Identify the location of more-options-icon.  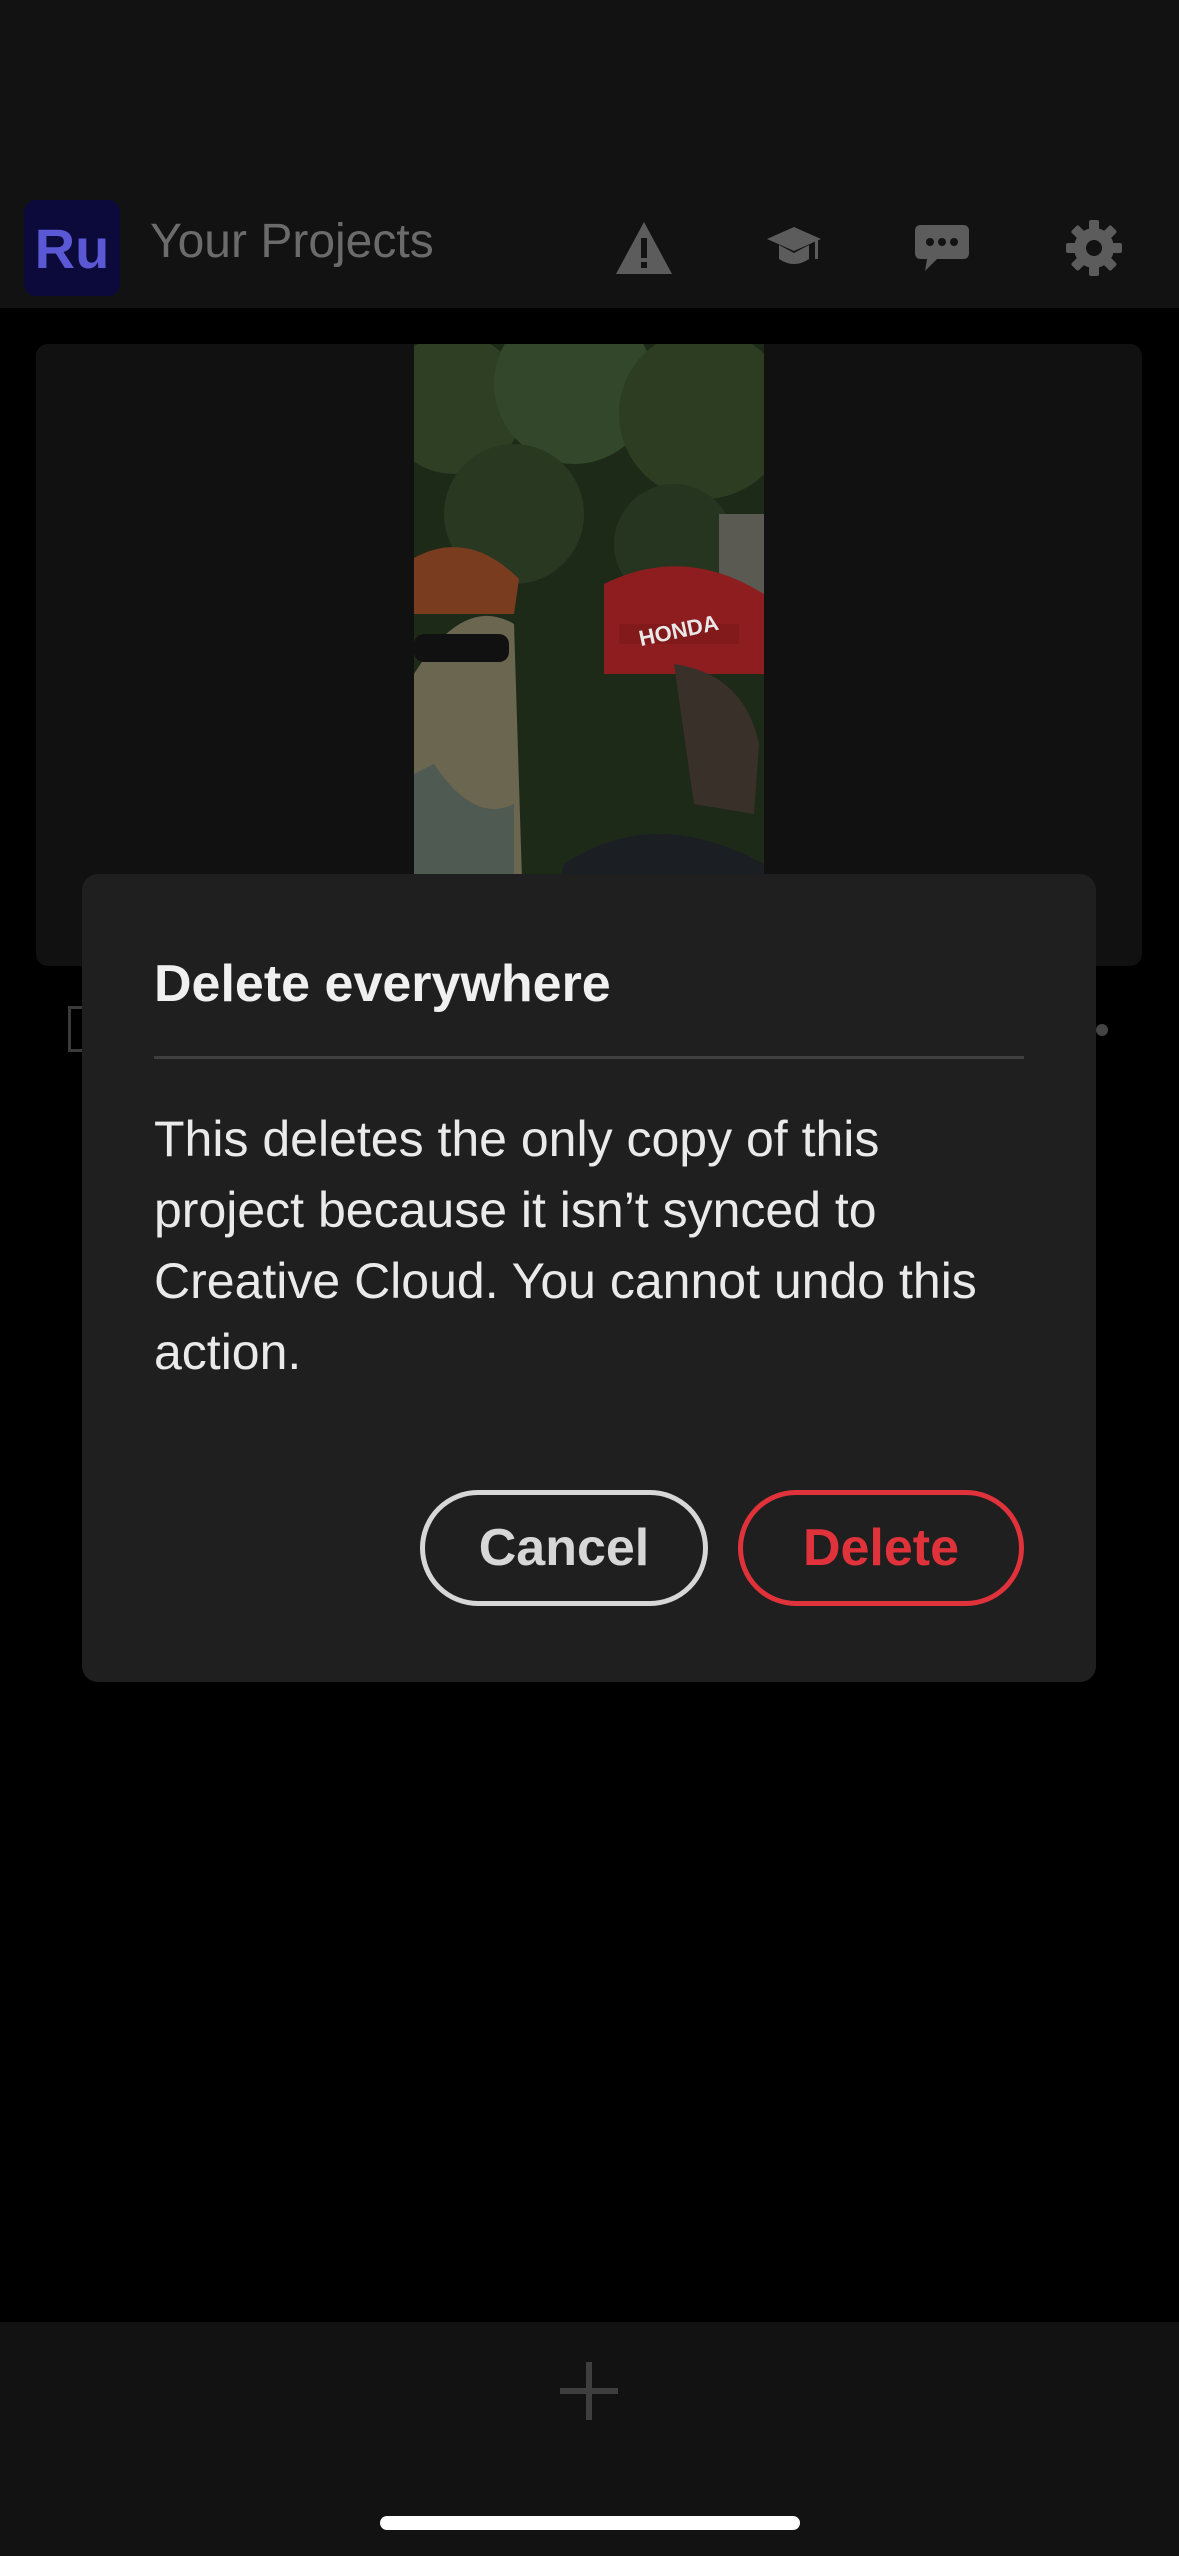
(1102, 1030).